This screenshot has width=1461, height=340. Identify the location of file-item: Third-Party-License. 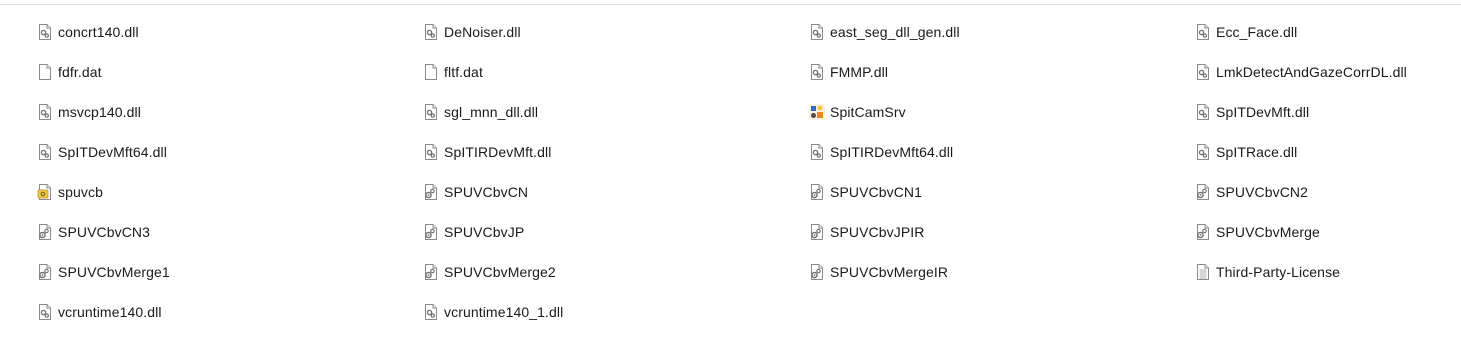
(1324, 272).